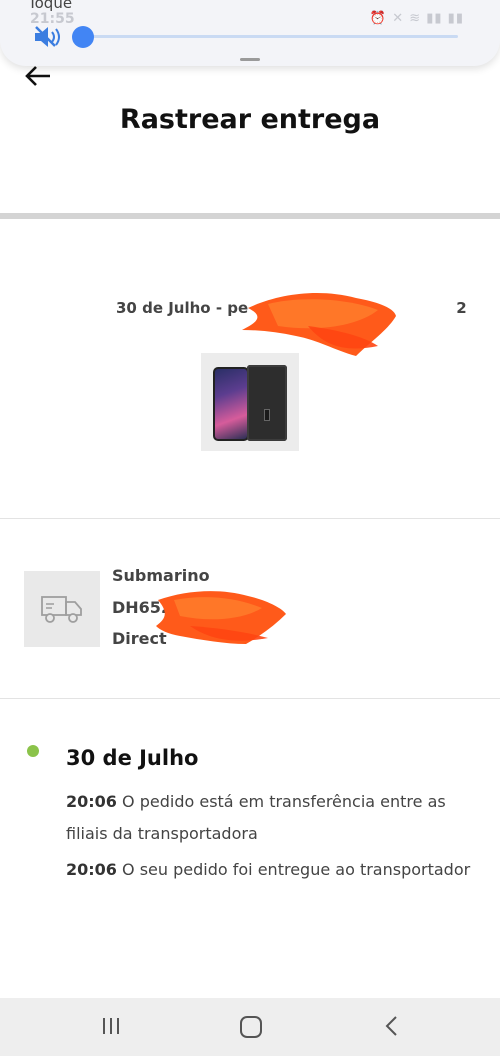 This screenshot has width=500, height=1056. What do you see at coordinates (416, 18) in the screenshot?
I see `status-icons: ⏰ ✕ ≋ ▮▮ ▮▮` at bounding box center [416, 18].